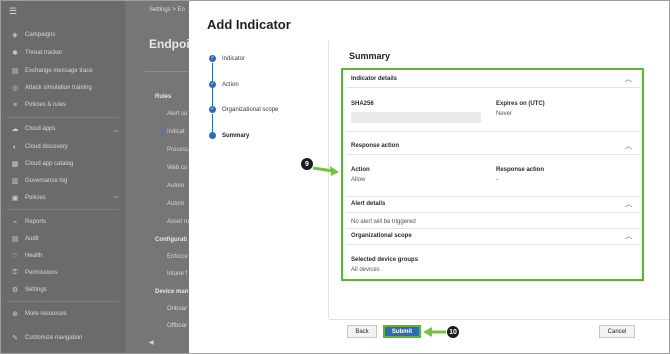  Describe the element at coordinates (151, 342) in the screenshot. I see `scroll-left-icon: ◀` at that location.